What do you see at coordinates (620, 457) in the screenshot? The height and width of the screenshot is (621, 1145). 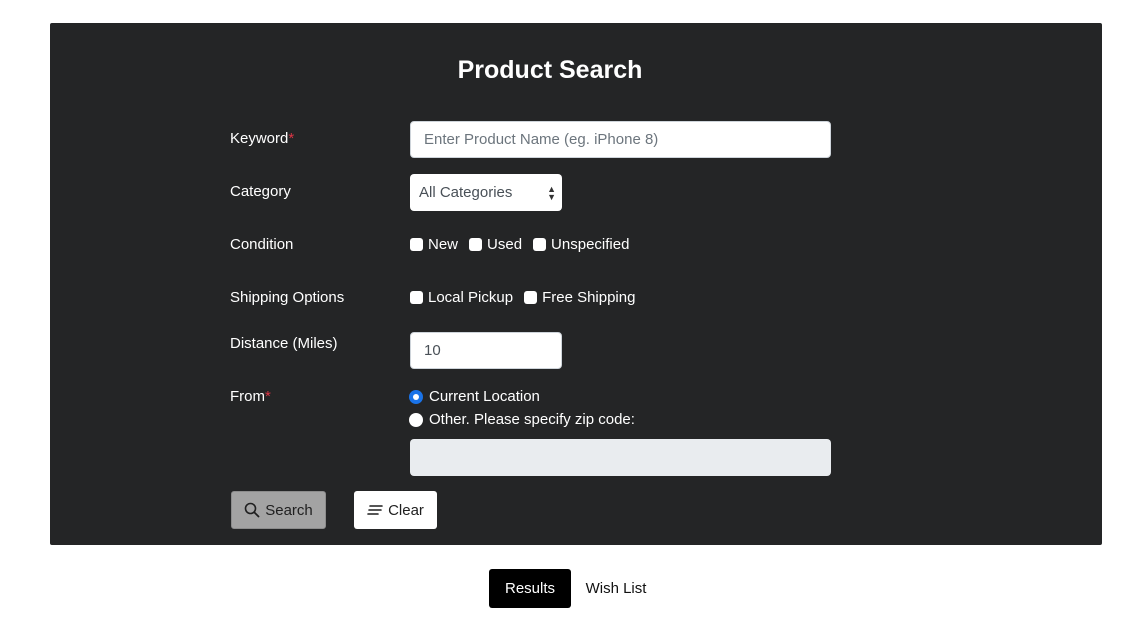 I see `zip-code-input` at bounding box center [620, 457].